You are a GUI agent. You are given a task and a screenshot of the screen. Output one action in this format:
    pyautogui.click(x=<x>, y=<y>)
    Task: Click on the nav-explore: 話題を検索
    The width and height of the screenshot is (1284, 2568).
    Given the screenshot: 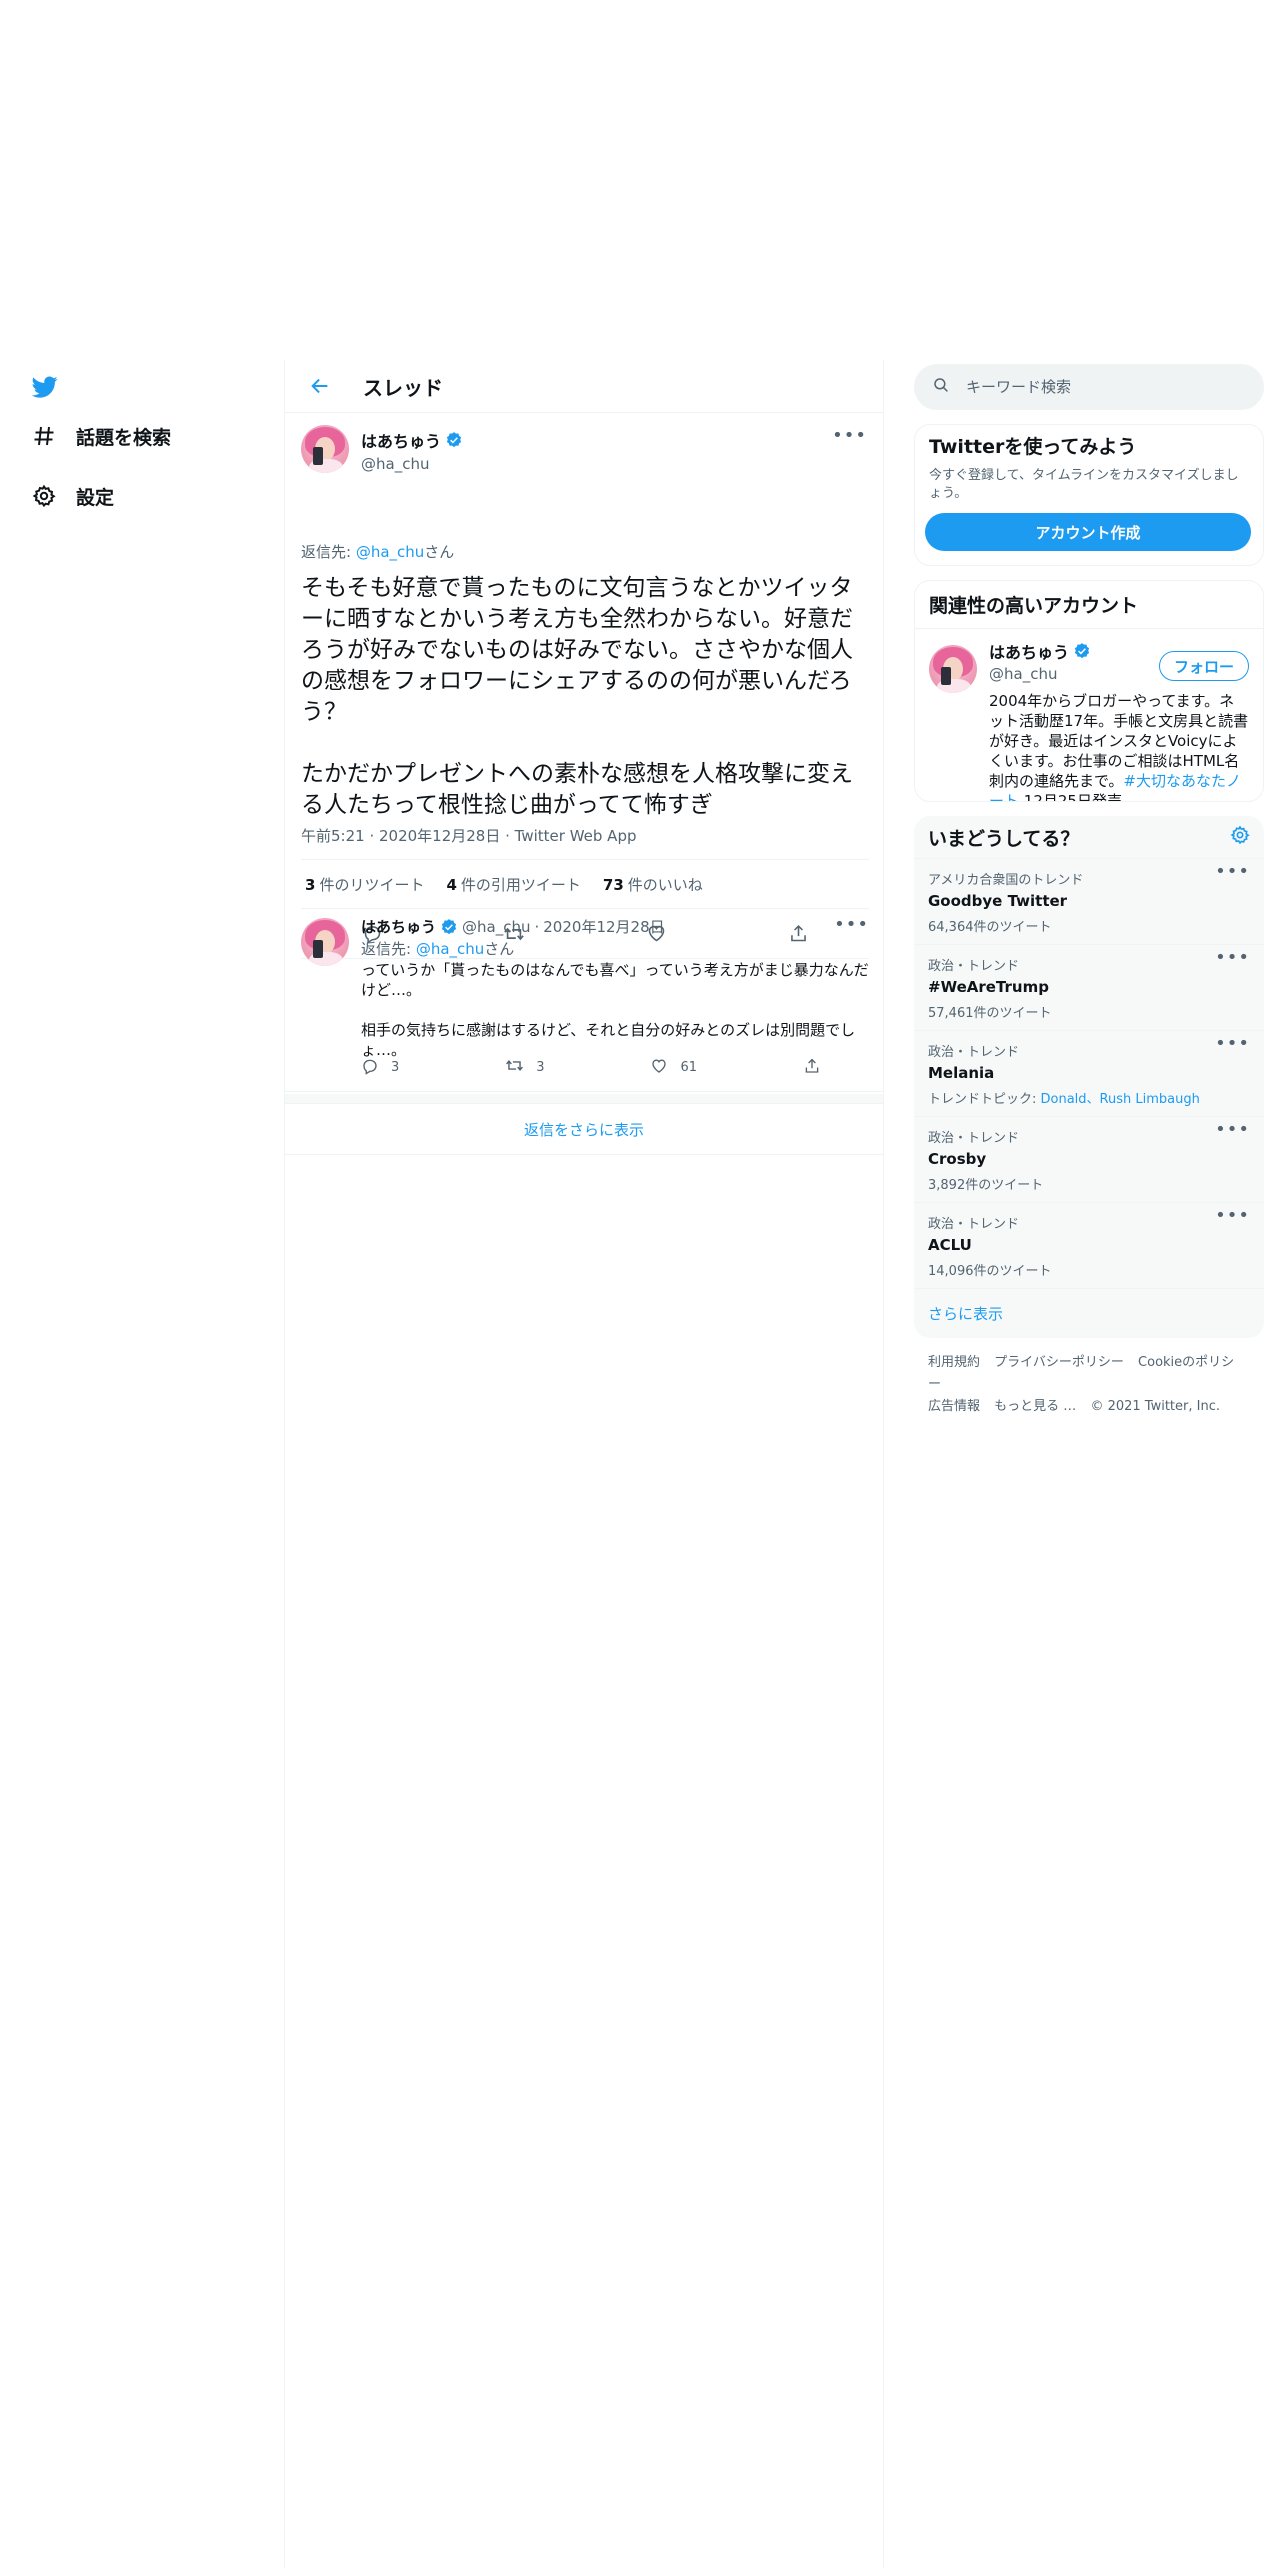 What is the action you would take?
    pyautogui.click(x=100, y=436)
    